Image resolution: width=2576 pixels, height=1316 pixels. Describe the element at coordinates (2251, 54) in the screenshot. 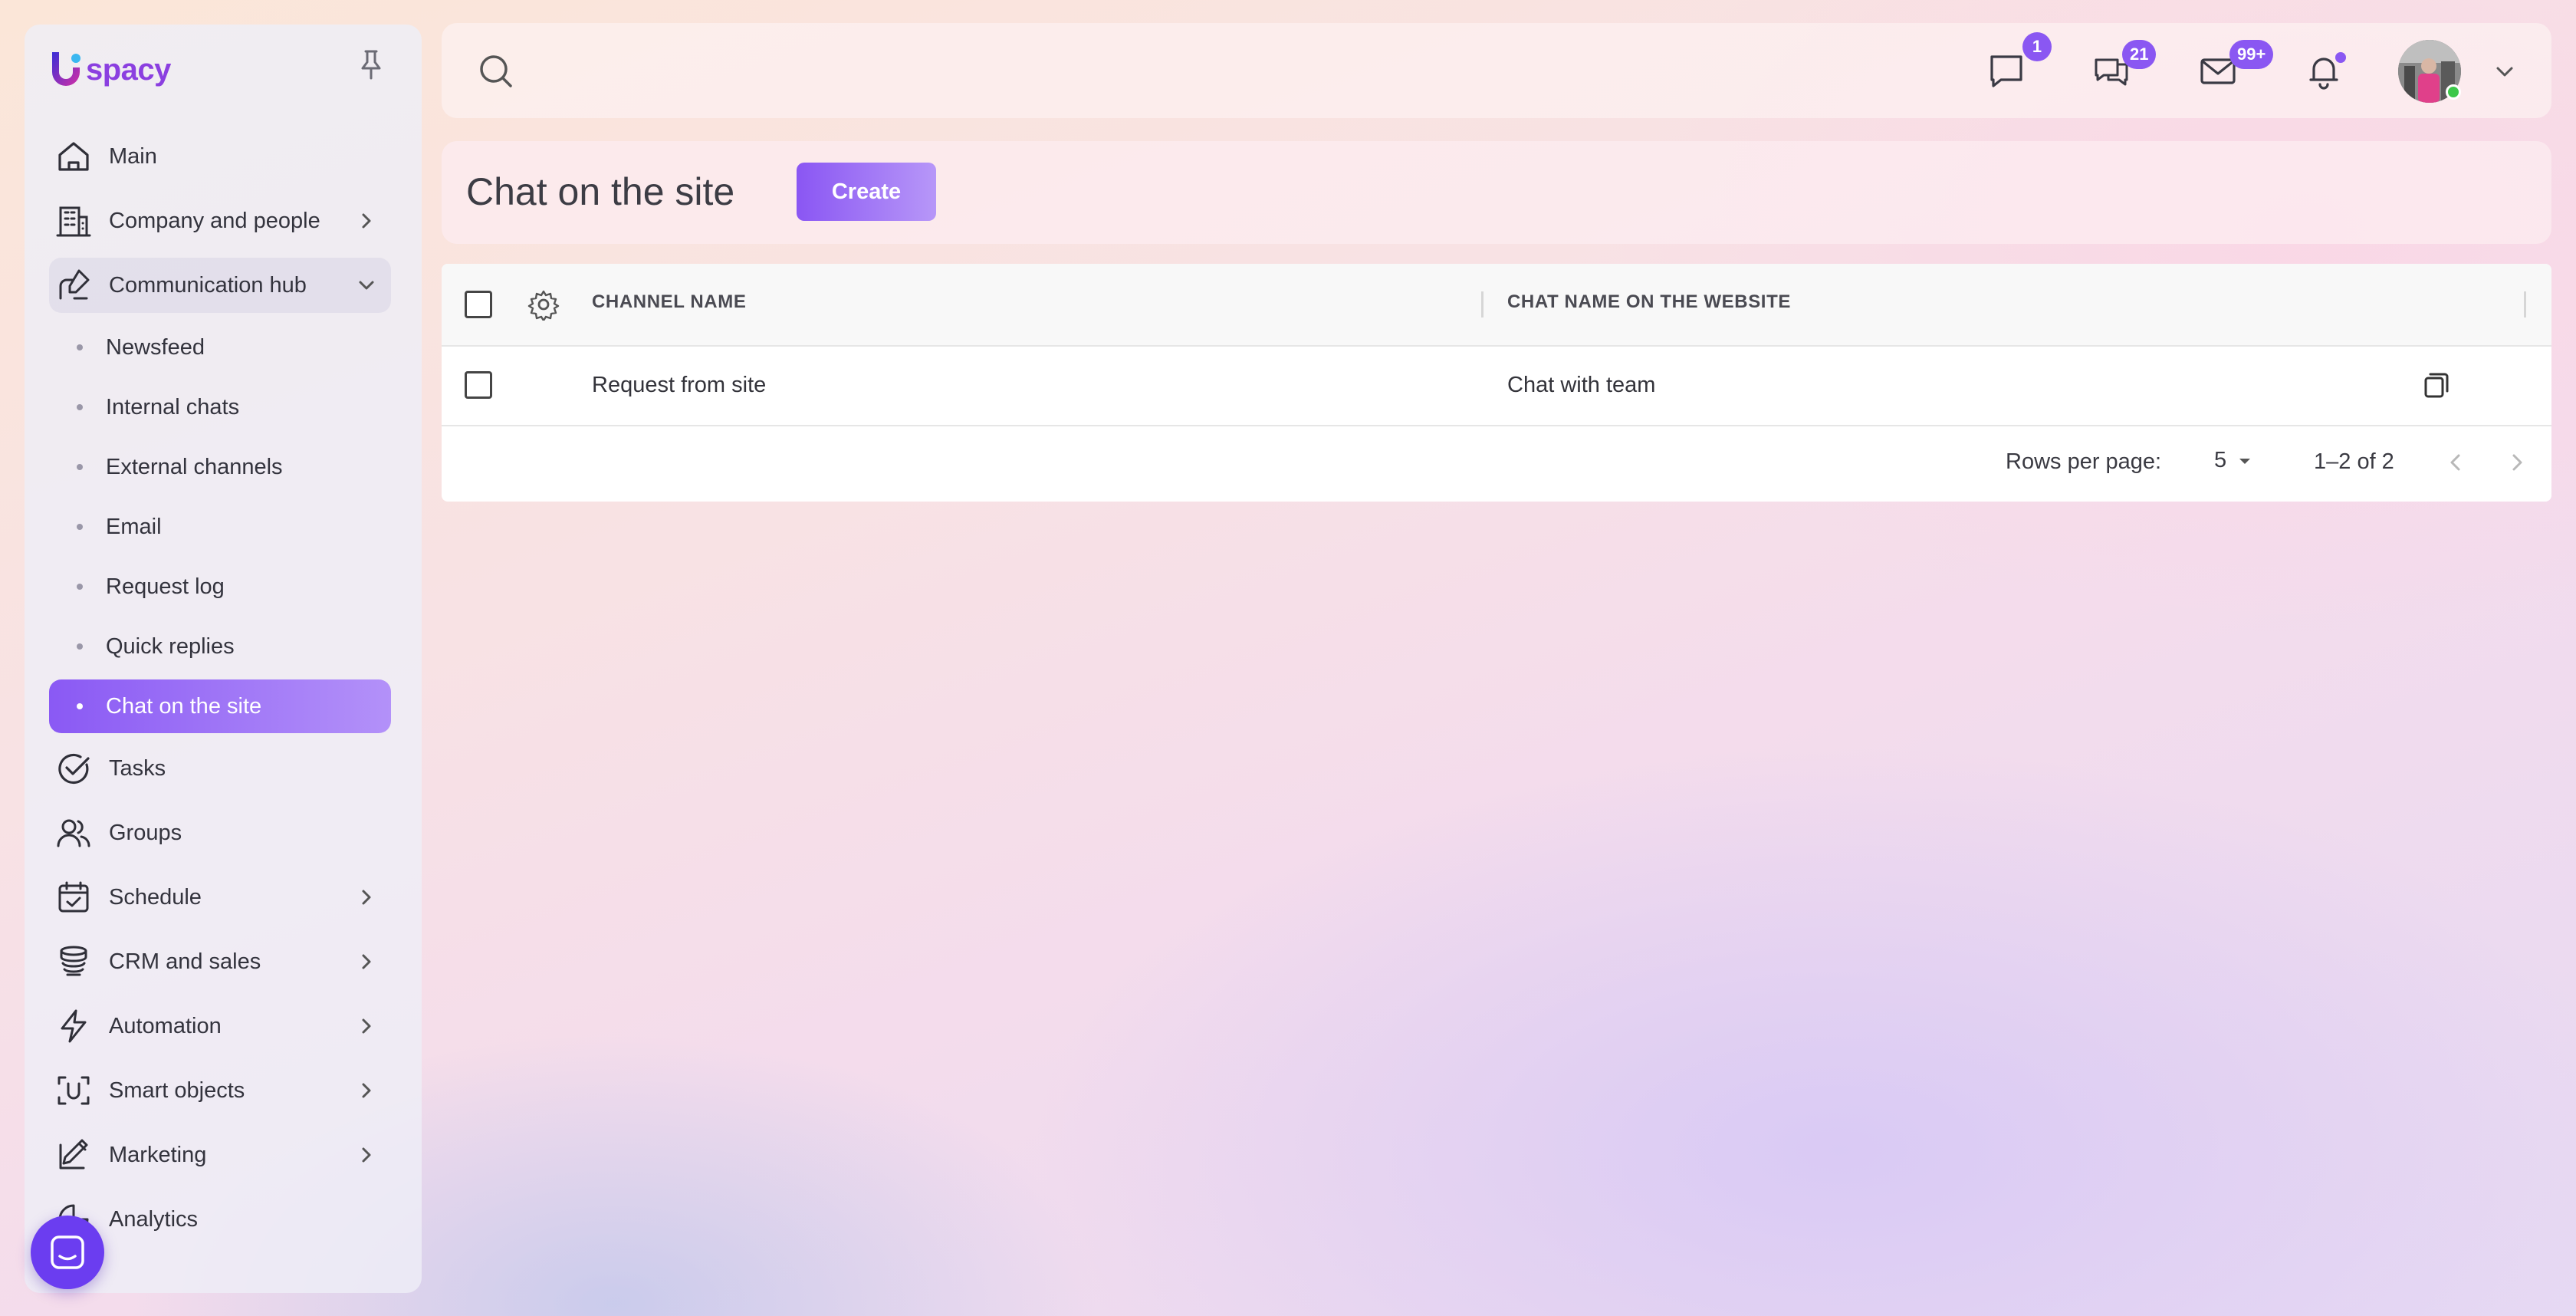

I see `mail-count-badge: 99+` at that location.